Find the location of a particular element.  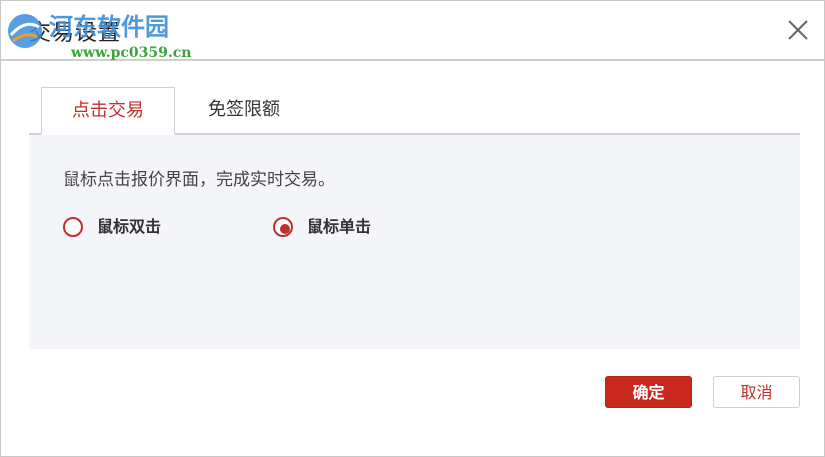

dialog-titlebar: 交易设置 河东软件园 www.pc0359.cn is located at coordinates (412, 31).